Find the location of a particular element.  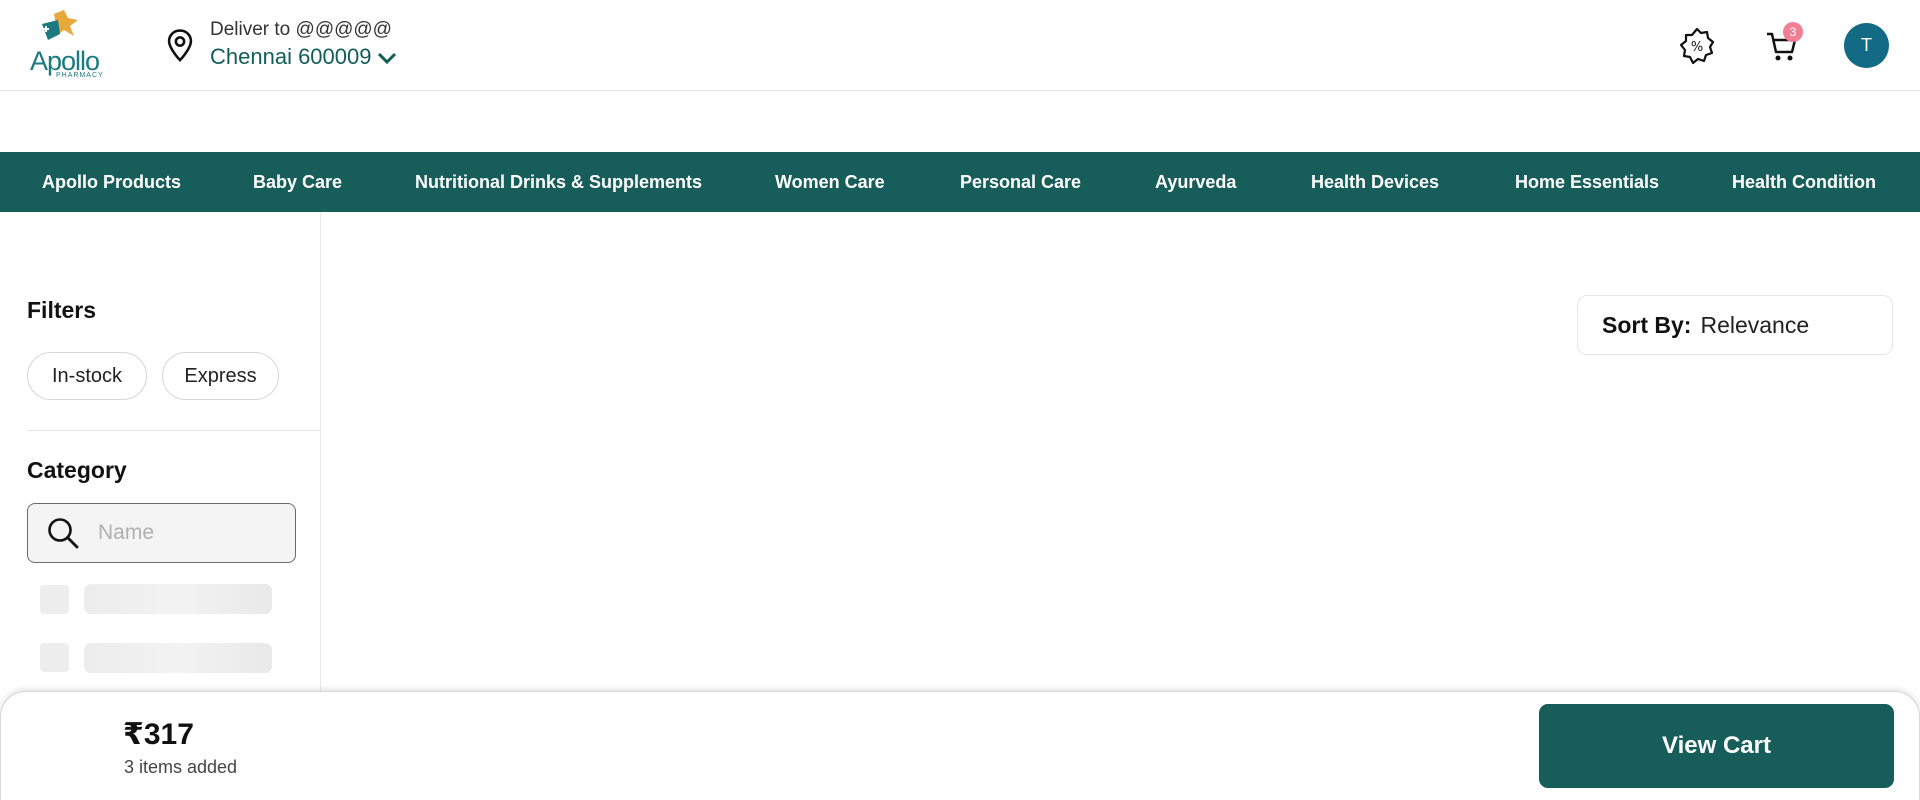

location-pin-icon is located at coordinates (180, 46).